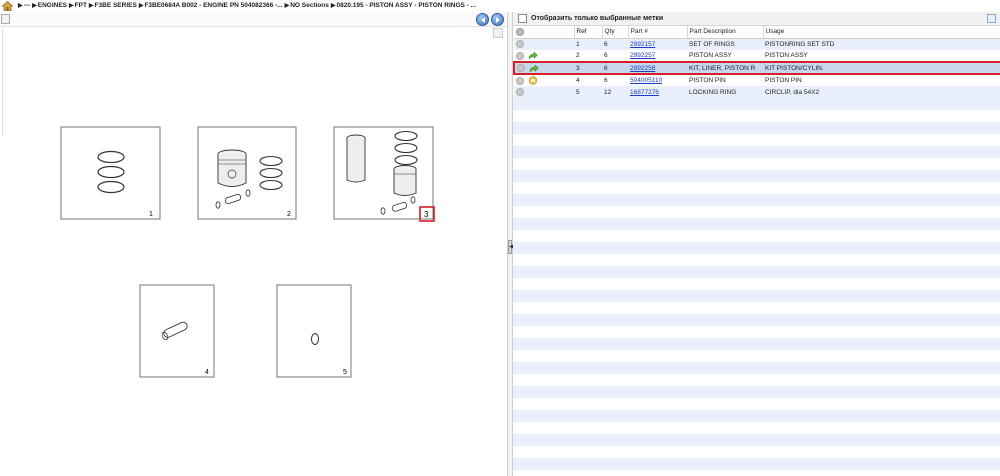  Describe the element at coordinates (881, 68) in the screenshot. I see `cell-usage: KIT PISTON/CYLIN.` at that location.